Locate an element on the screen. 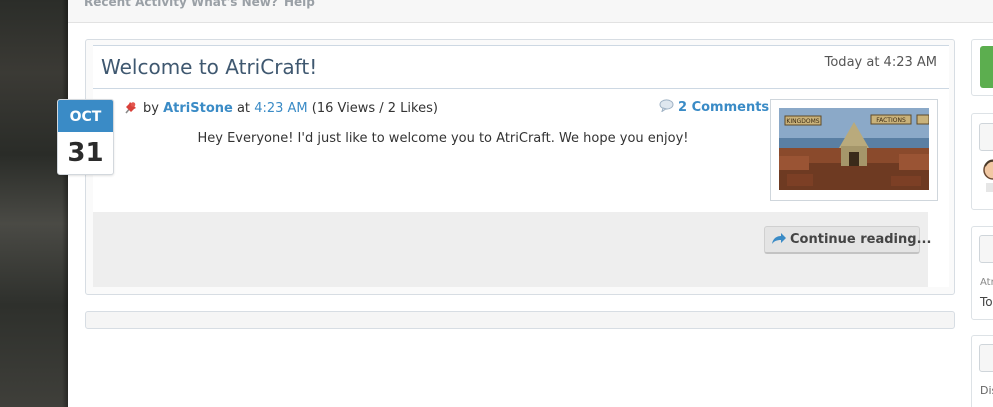 The height and width of the screenshot is (407, 993). date-badge: OCT 31 is located at coordinates (85, 137).